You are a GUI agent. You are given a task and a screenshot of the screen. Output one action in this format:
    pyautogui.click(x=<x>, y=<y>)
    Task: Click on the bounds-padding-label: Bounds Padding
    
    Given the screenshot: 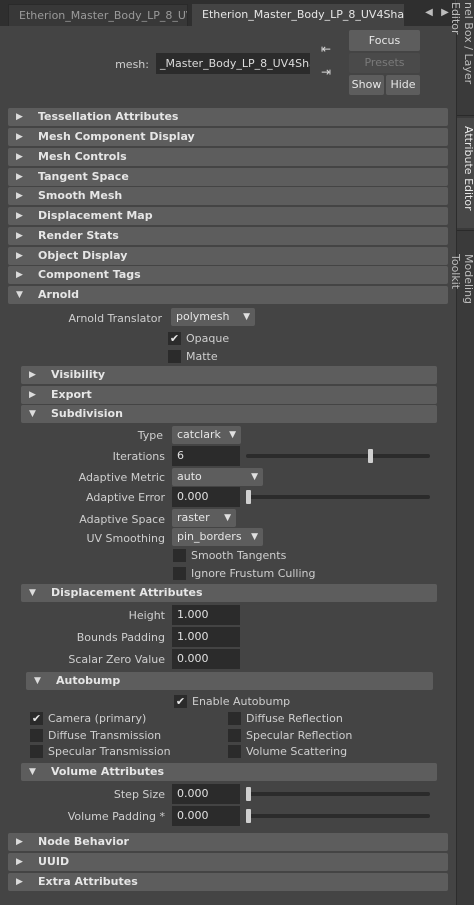 What is the action you would take?
    pyautogui.click(x=120, y=637)
    